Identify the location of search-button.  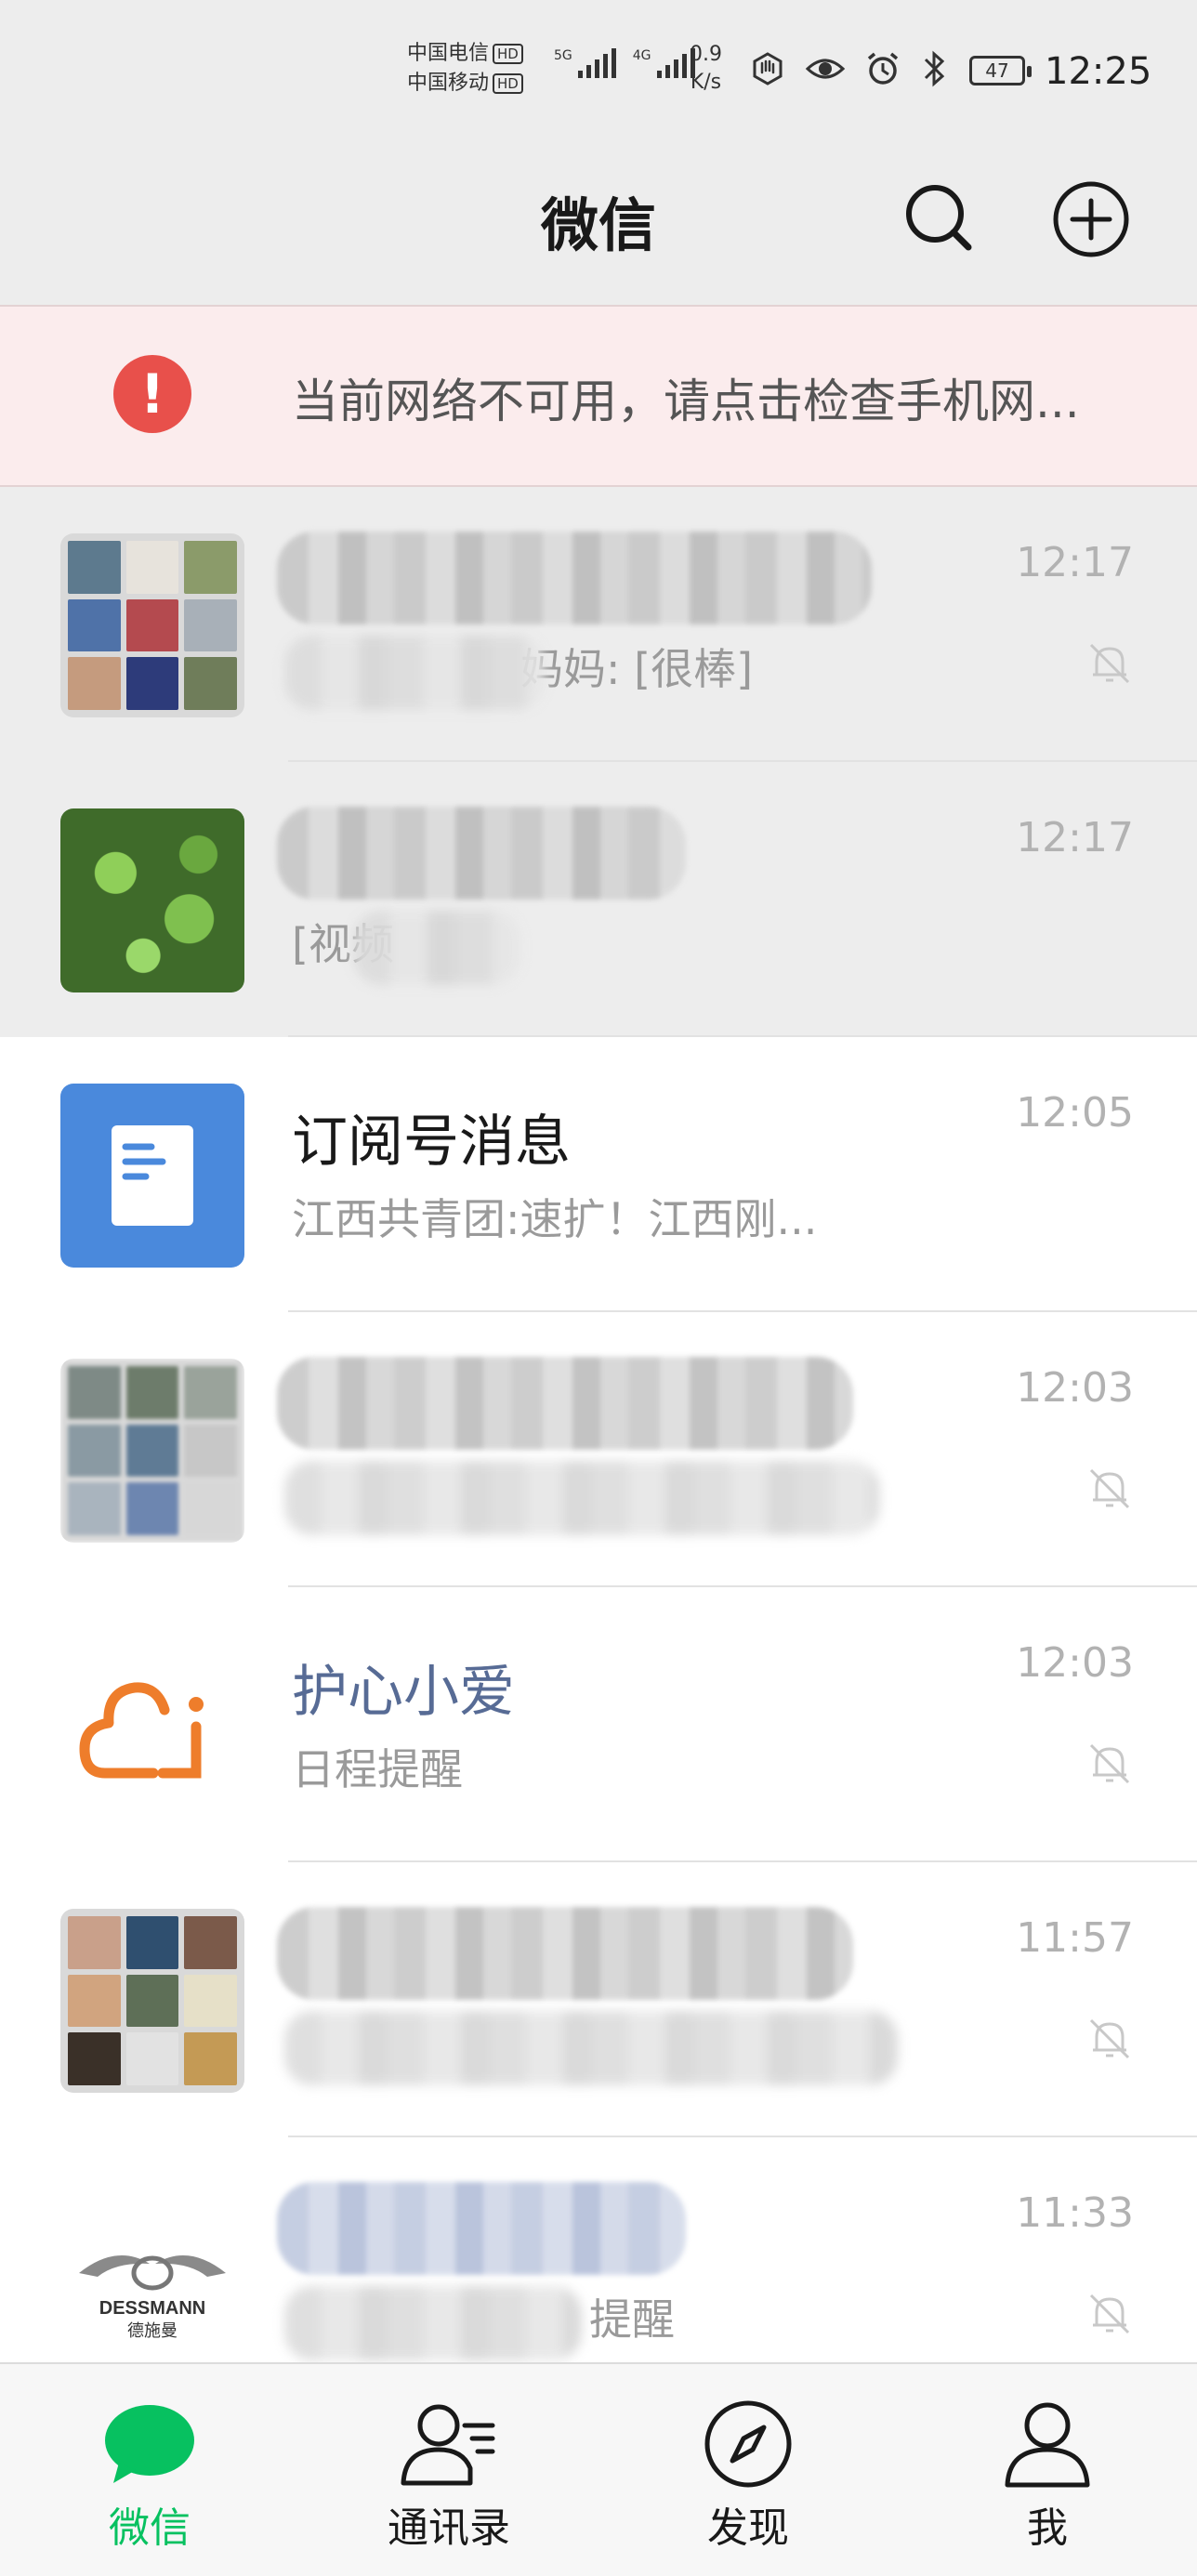
(938, 219).